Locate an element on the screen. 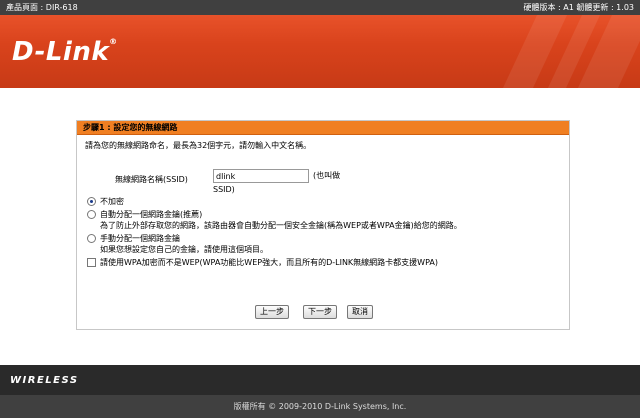  ssid-input is located at coordinates (261, 176).